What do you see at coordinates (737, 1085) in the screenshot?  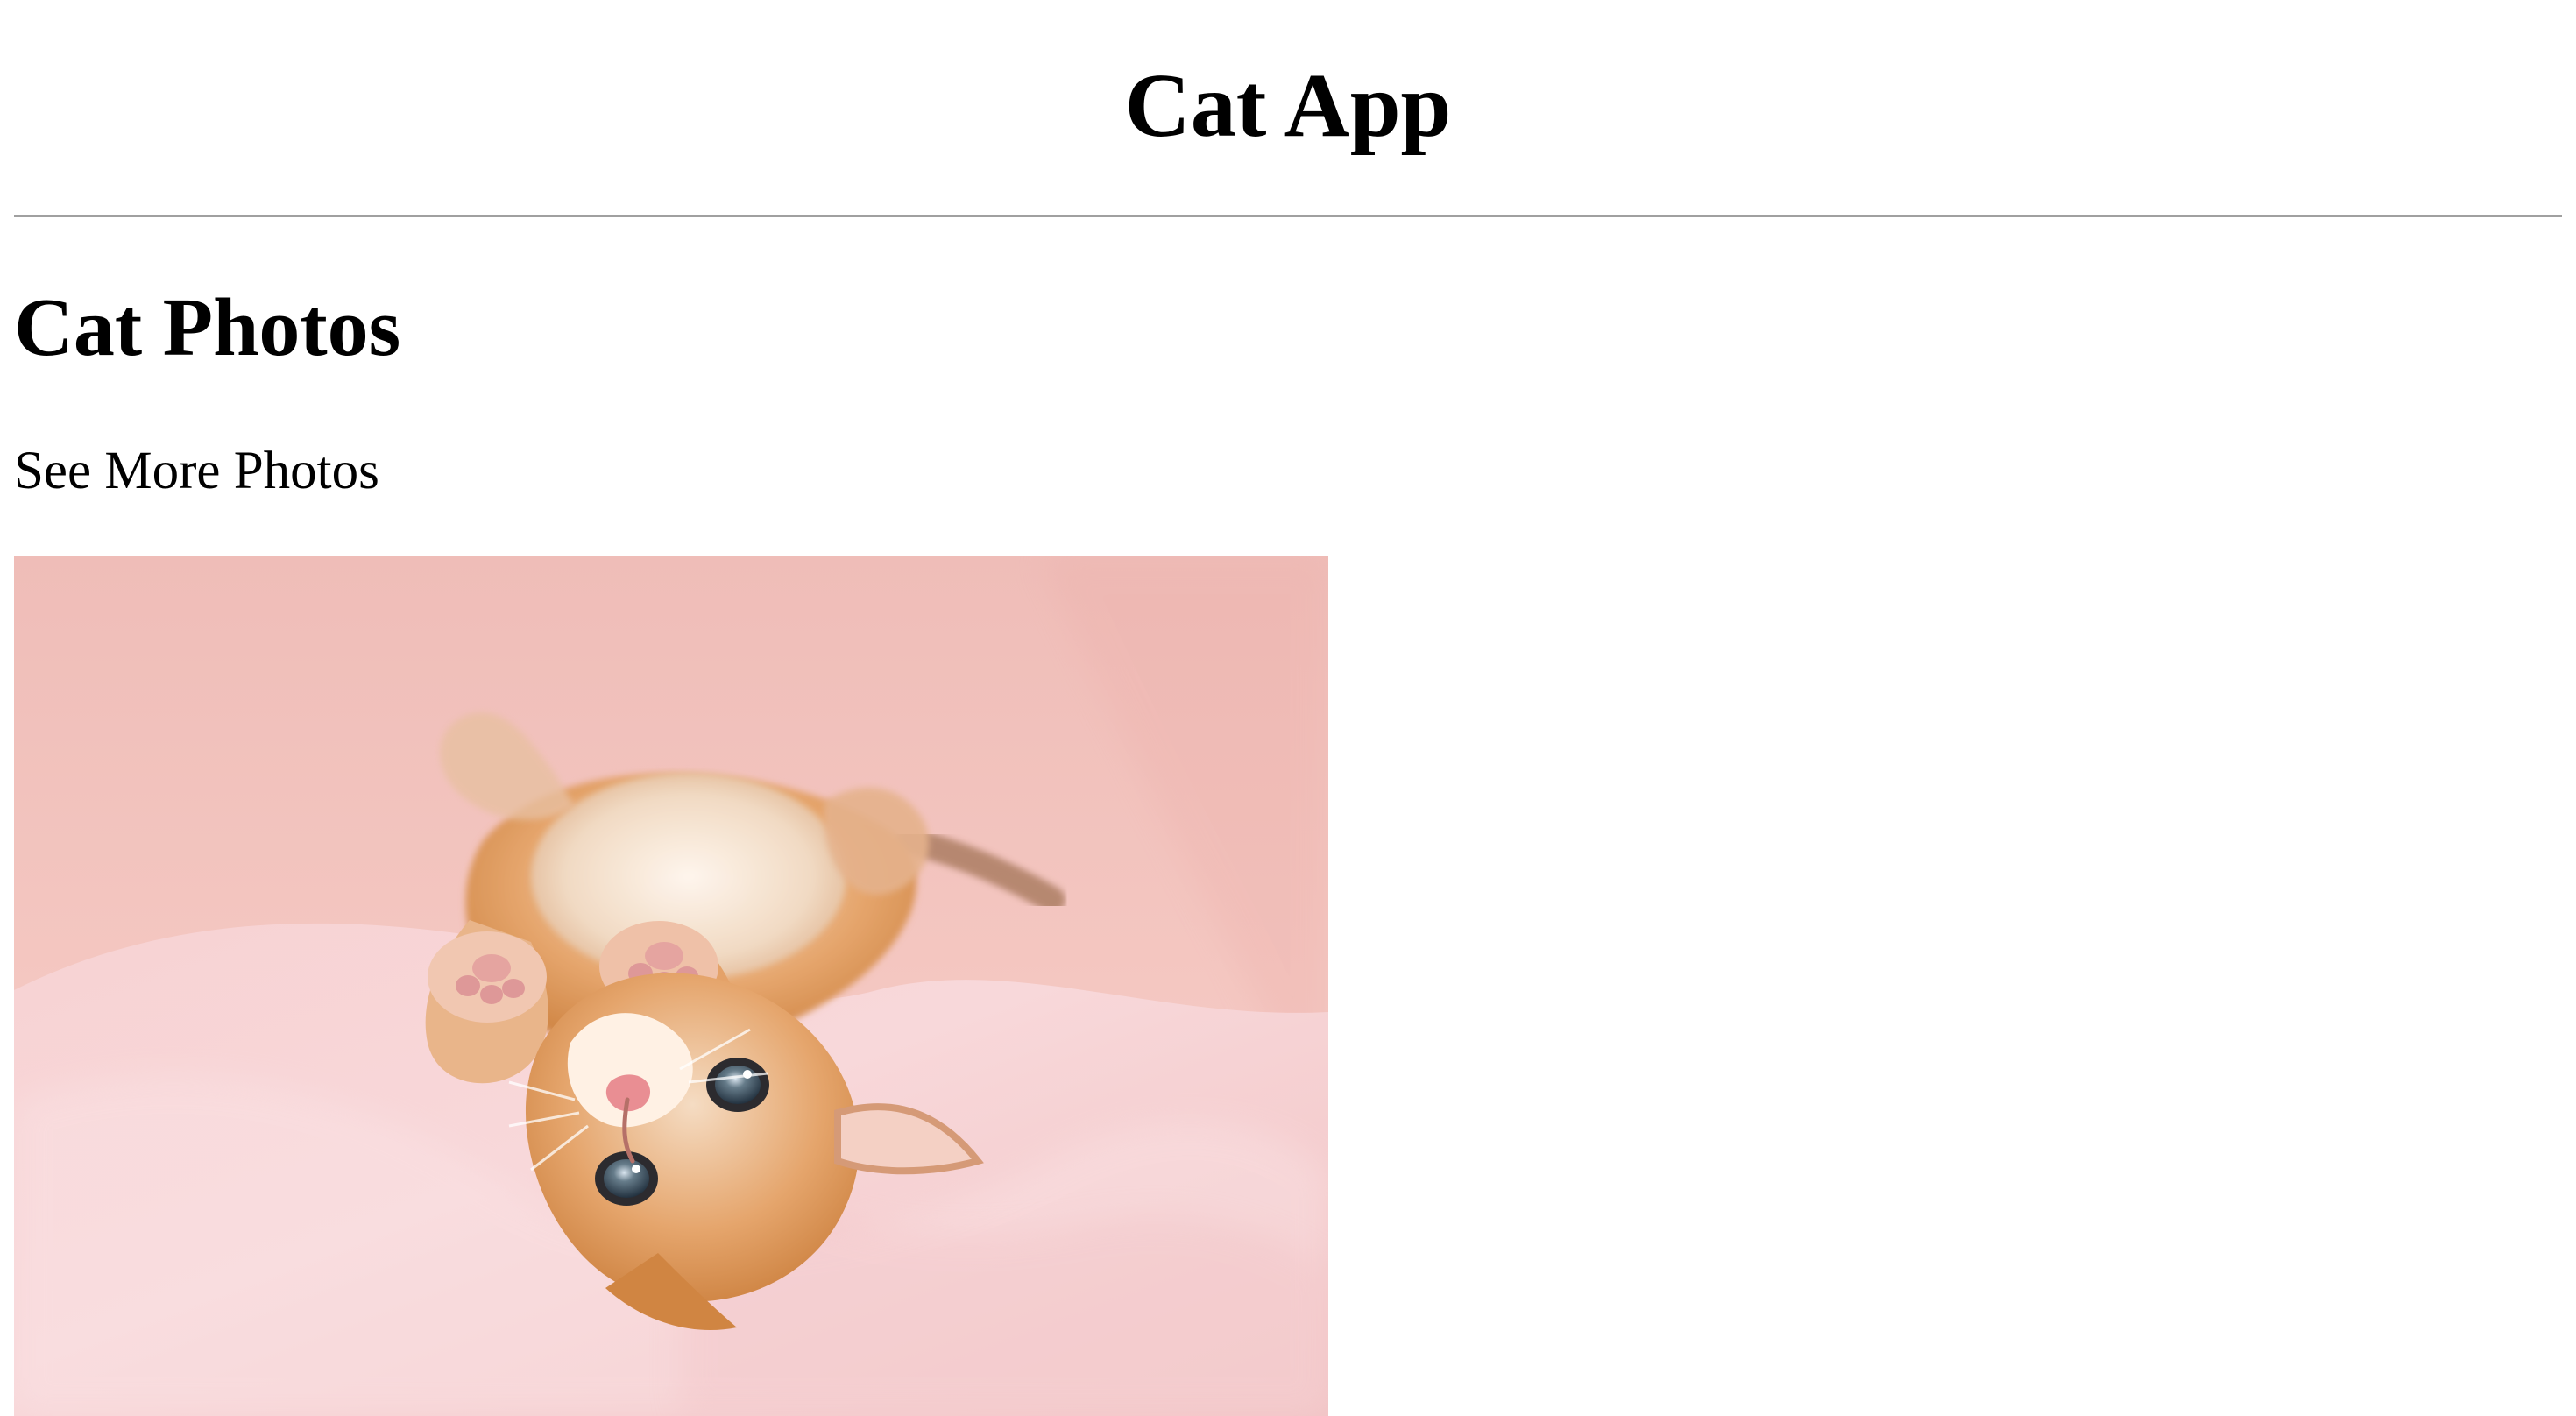 I see `kitten-eye-upper` at bounding box center [737, 1085].